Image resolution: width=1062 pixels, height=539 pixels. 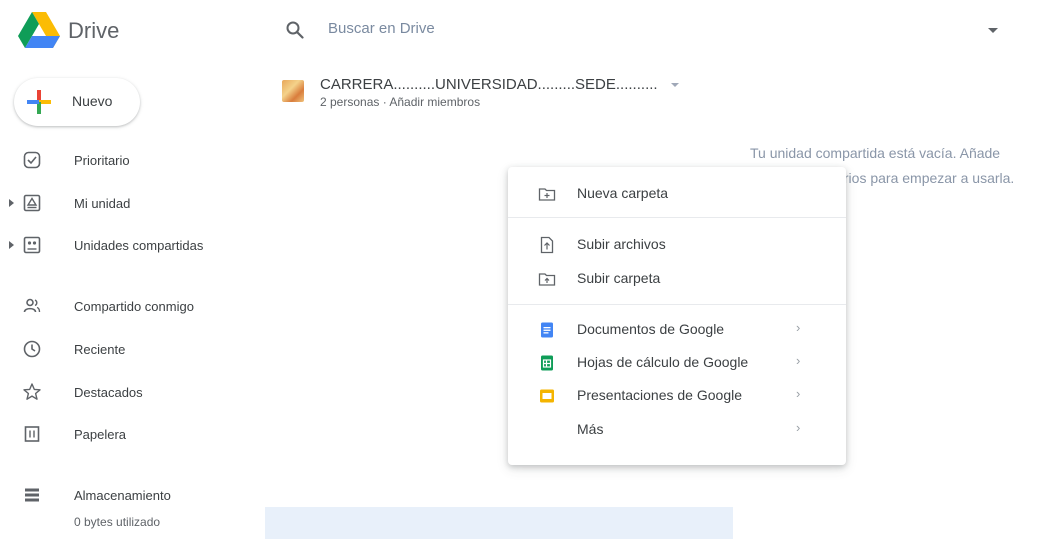 What do you see at coordinates (677, 278) in the screenshot?
I see `menu-item-upload-folder: Subir carpeta` at bounding box center [677, 278].